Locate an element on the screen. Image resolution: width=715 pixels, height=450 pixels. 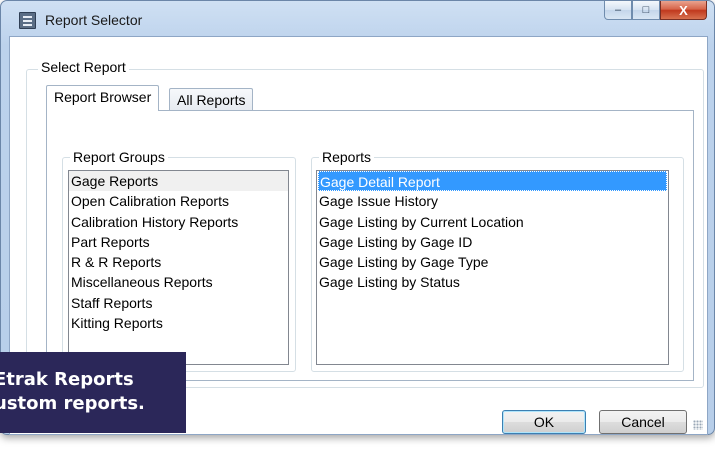
close-button: X is located at coordinates (683, 10).